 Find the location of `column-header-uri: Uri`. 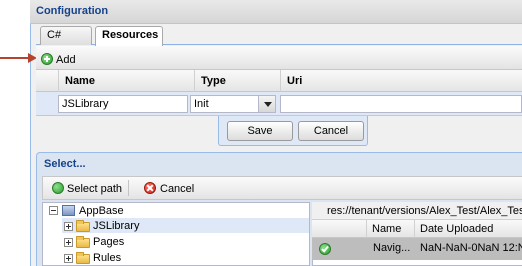

column-header-uri: Uri is located at coordinates (401, 81).